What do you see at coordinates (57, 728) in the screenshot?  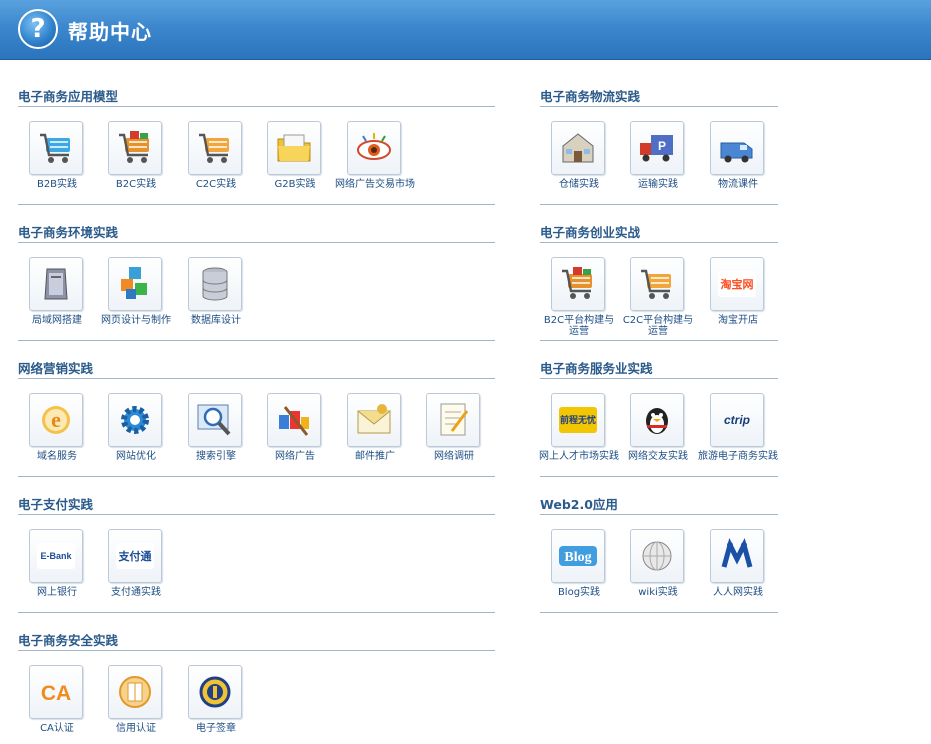 I see `menu-item-label: CA认证` at bounding box center [57, 728].